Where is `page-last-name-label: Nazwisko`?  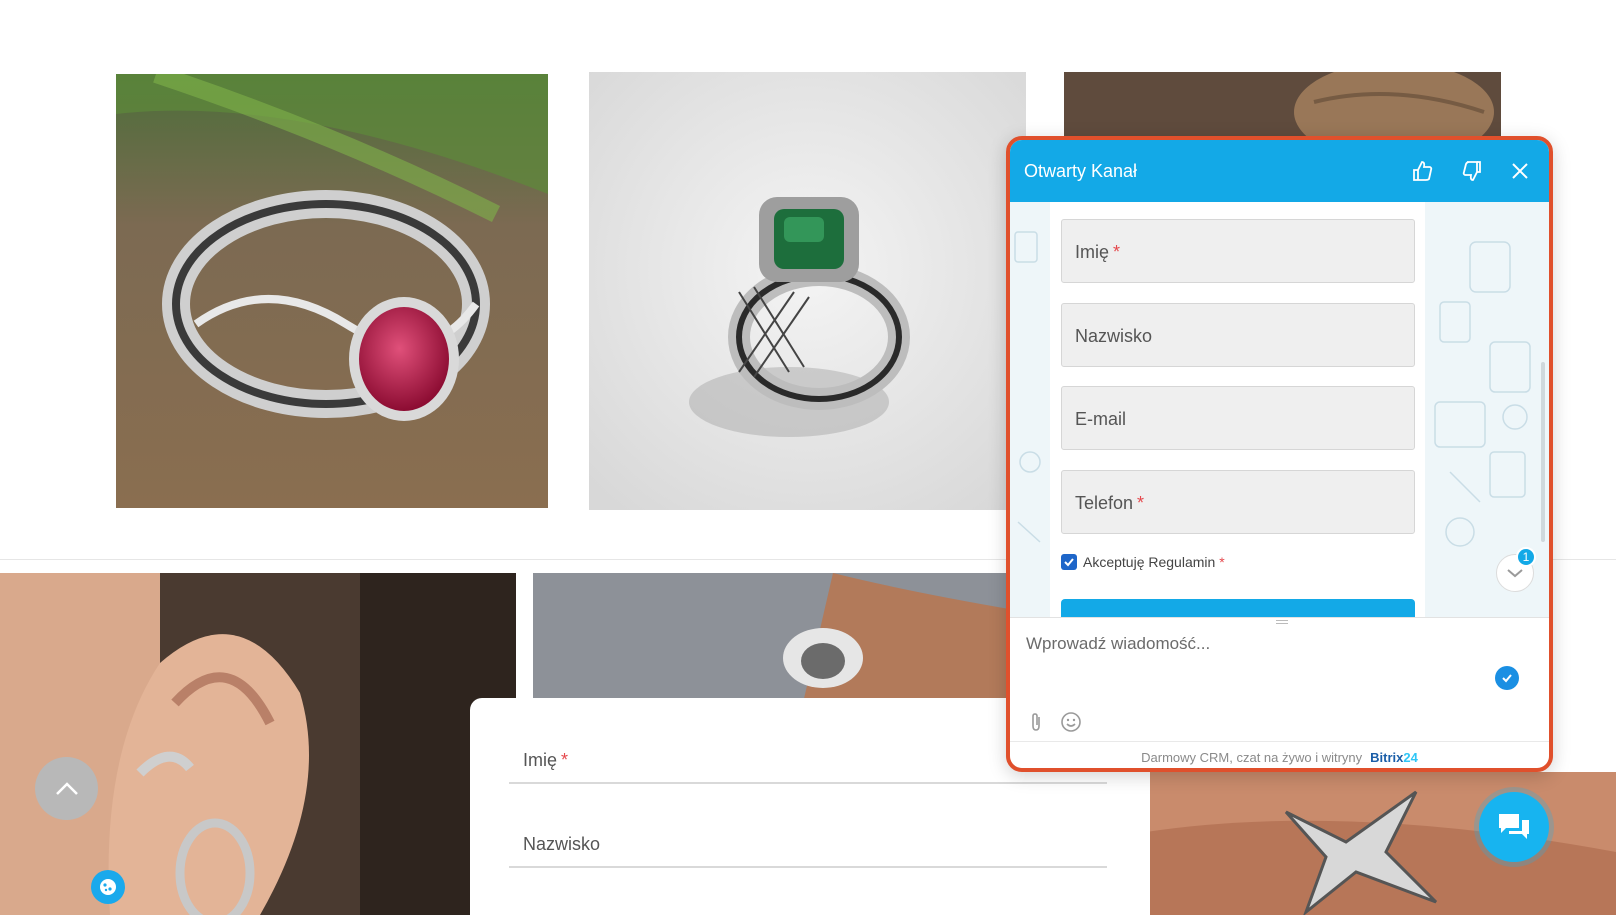
page-last-name-label: Nazwisko is located at coordinates (562, 844).